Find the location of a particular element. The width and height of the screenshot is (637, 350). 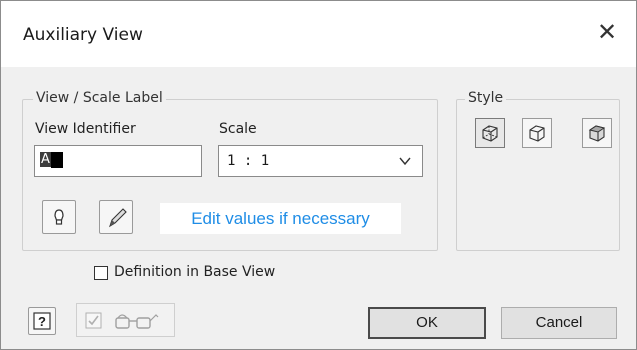

dialog-title: Auxiliary View is located at coordinates (83, 35).